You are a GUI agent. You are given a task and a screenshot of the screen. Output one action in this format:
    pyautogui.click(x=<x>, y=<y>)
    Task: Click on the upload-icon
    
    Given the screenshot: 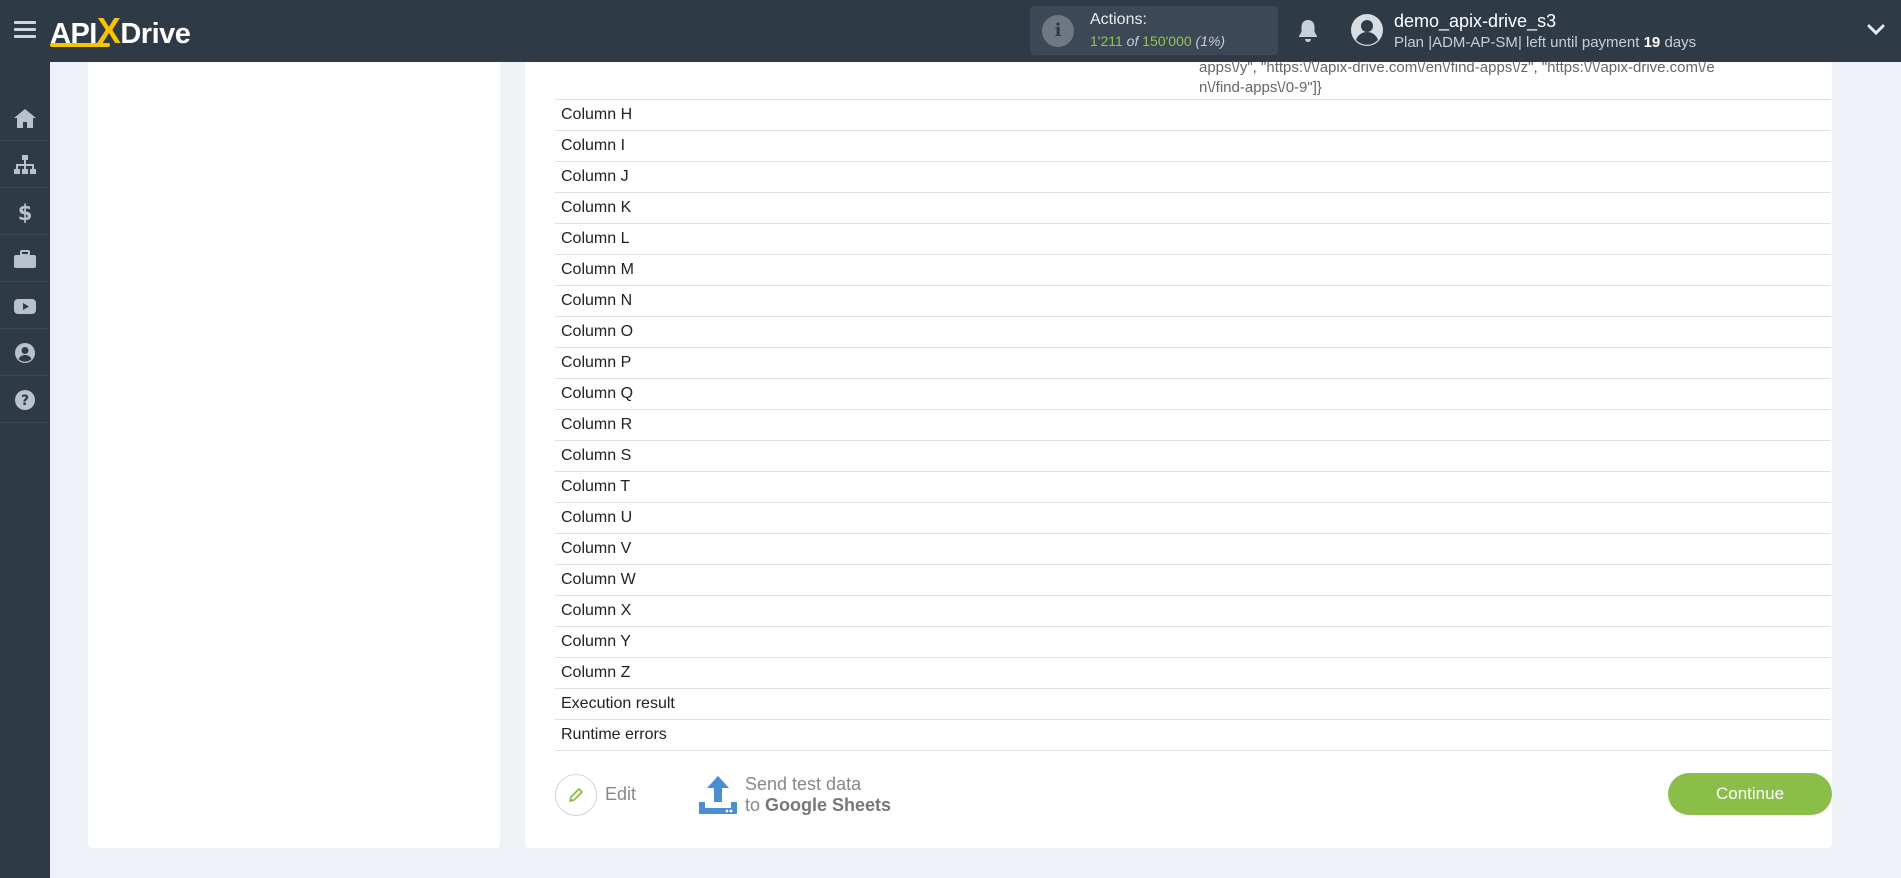 What is the action you would take?
    pyautogui.click(x=718, y=795)
    